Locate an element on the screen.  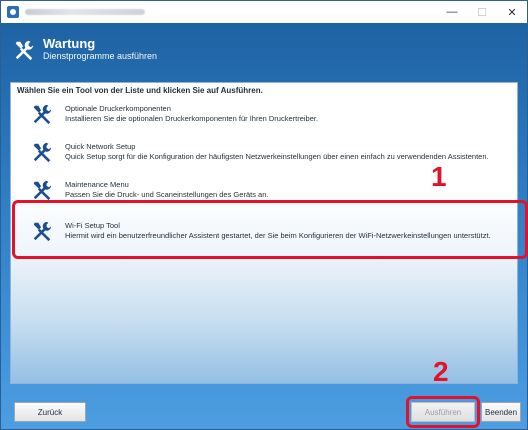
wifi-tool-highlight-frame is located at coordinates (270, 229).